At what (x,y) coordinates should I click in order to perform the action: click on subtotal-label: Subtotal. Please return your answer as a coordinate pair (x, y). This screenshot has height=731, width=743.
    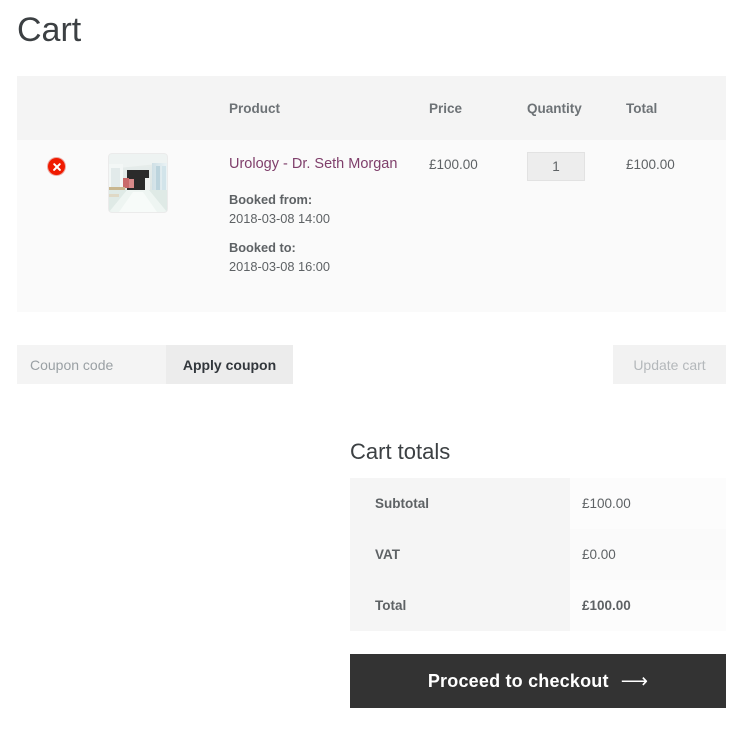
    Looking at the image, I should click on (460, 503).